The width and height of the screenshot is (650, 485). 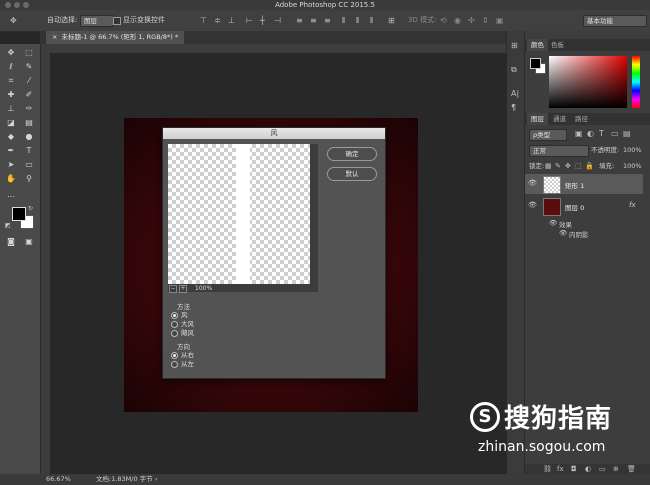 What do you see at coordinates (11, 178) in the screenshot?
I see `hand-tool-icon: ✋` at bounding box center [11, 178].